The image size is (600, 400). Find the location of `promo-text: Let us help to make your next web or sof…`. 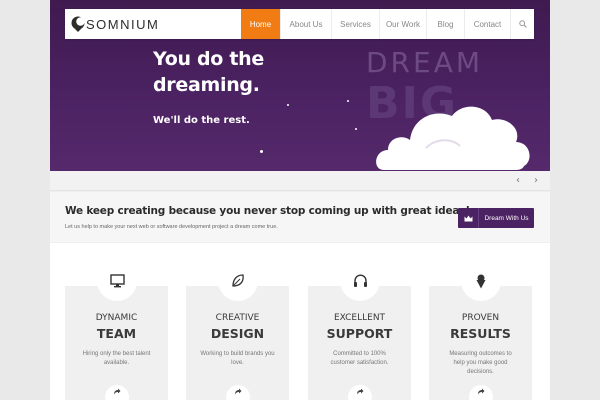

promo-text: Let us help to make your next web or sof… is located at coordinates (171, 227).